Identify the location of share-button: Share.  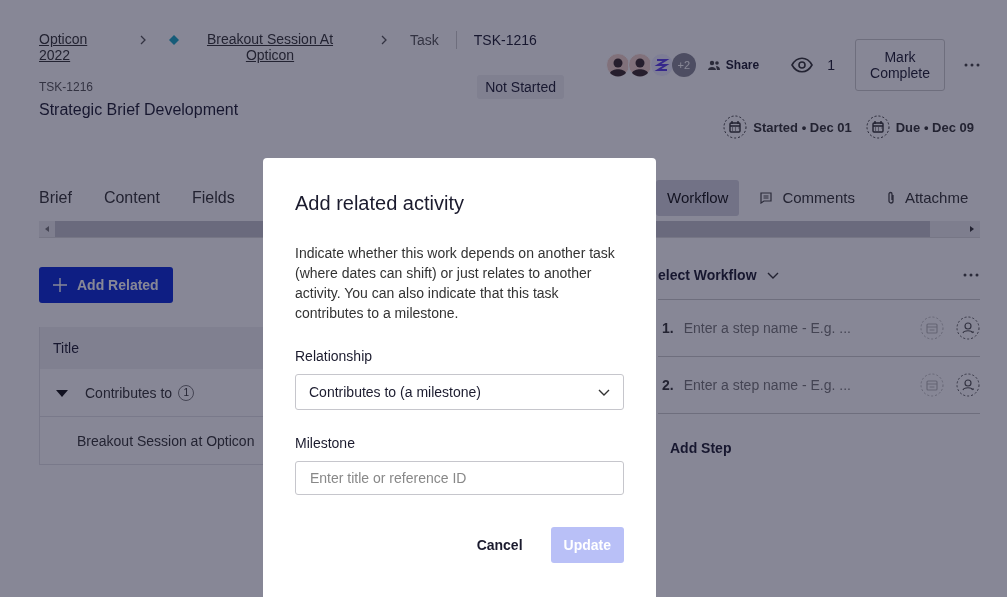
(733, 65).